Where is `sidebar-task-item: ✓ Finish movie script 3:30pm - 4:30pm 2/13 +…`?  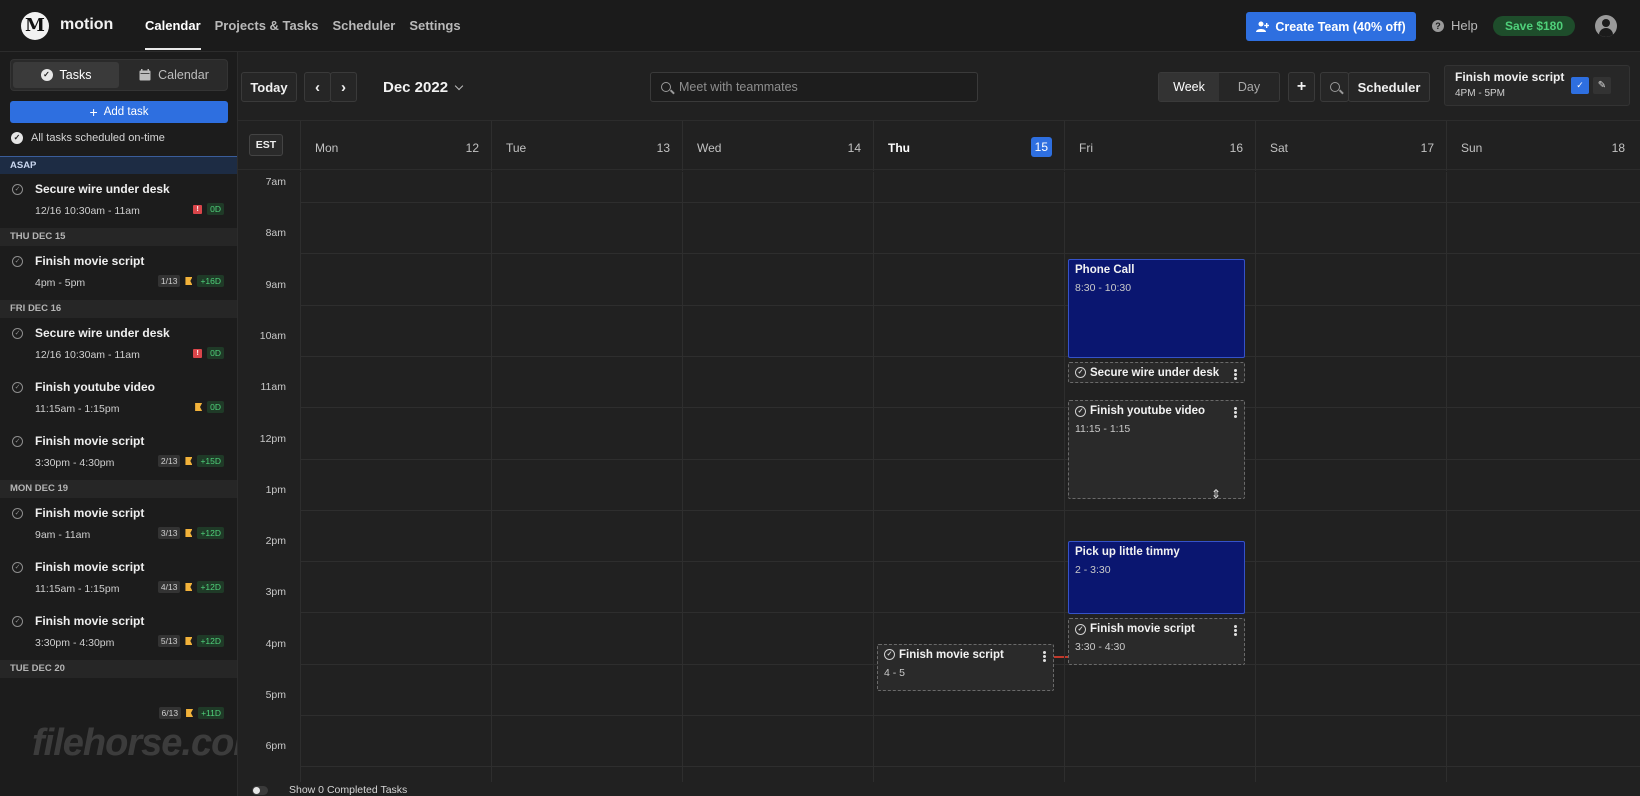 sidebar-task-item: ✓ Finish movie script 3:30pm - 4:30pm 2/13 +… is located at coordinates (118, 452).